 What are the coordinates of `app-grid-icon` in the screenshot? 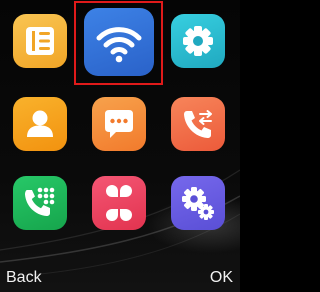 It's located at (119, 203).